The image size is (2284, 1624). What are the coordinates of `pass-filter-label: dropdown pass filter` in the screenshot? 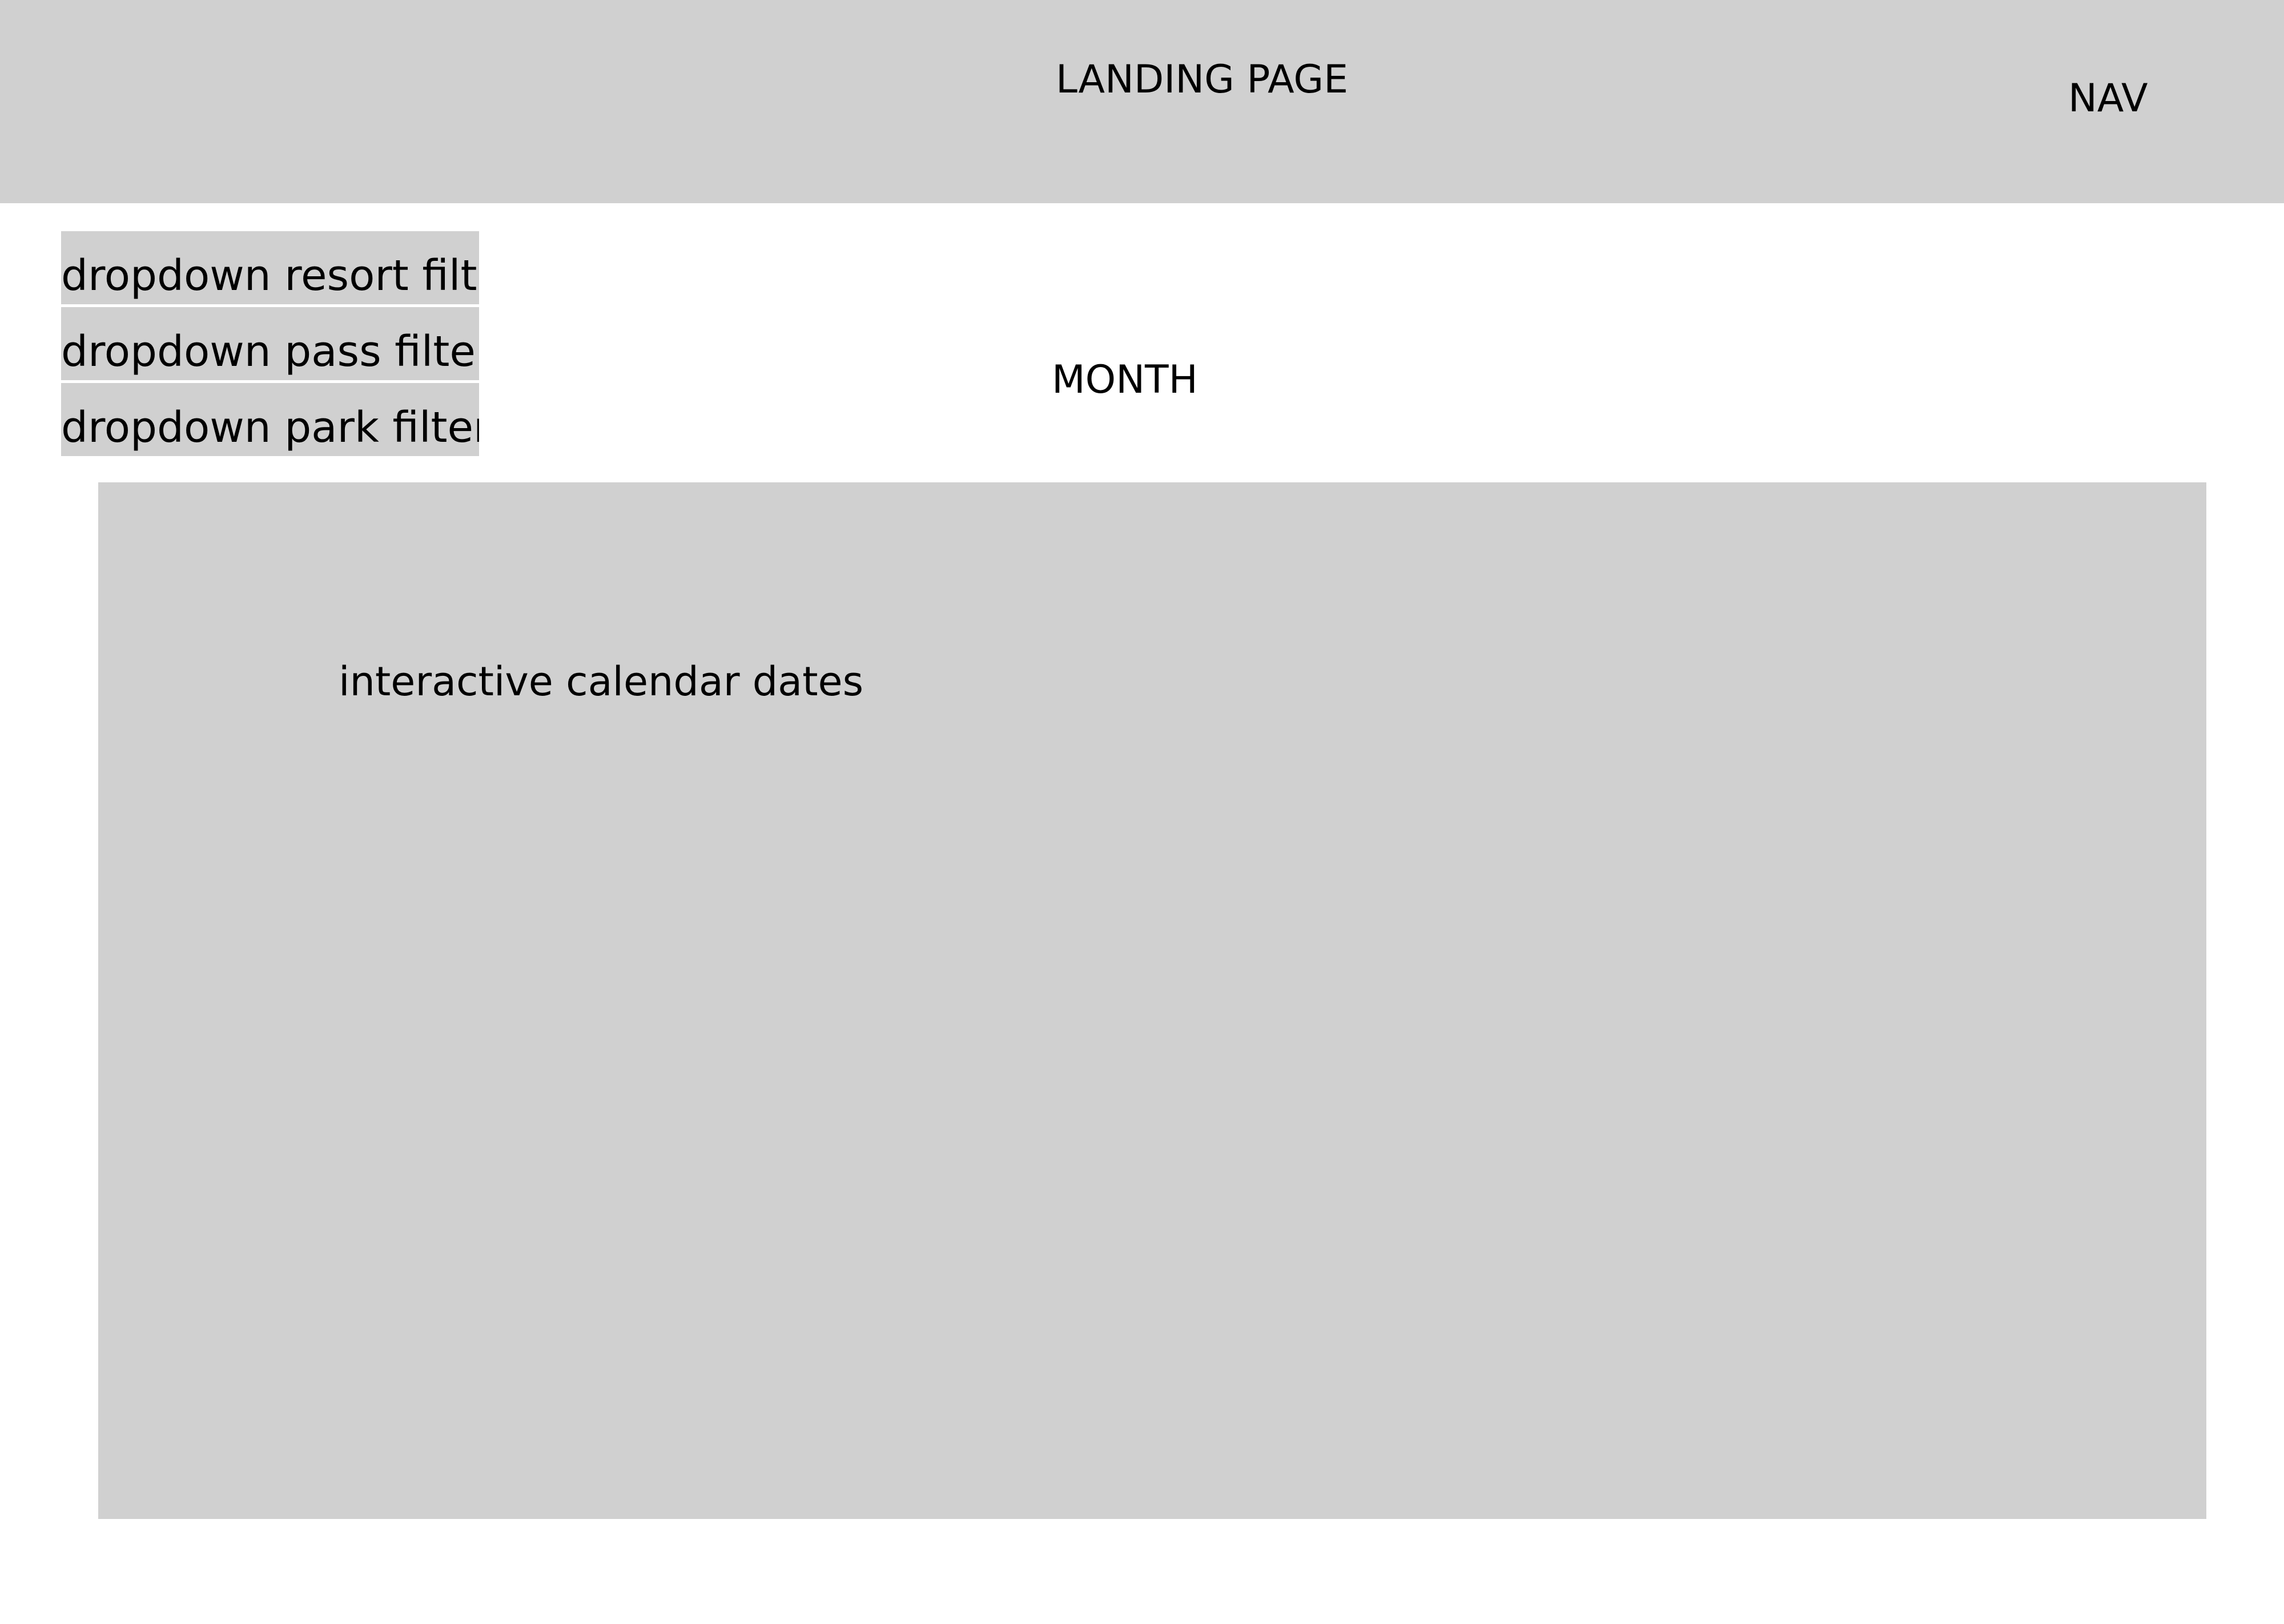 It's located at (270, 351).